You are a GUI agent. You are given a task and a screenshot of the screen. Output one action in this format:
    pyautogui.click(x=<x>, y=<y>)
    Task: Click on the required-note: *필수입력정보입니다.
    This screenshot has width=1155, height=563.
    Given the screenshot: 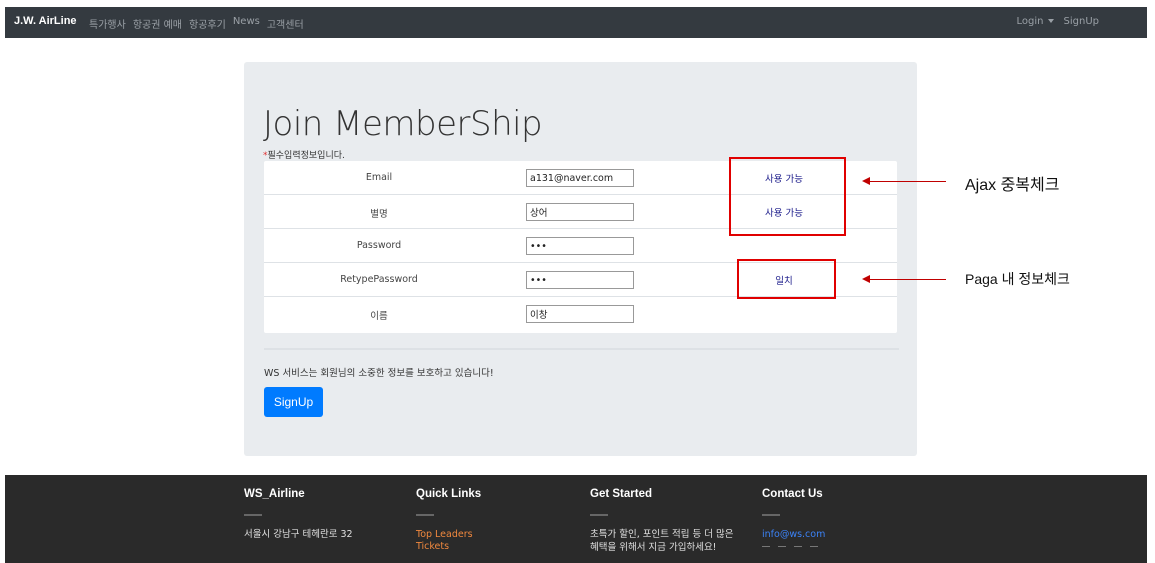 What is the action you would take?
    pyautogui.click(x=304, y=154)
    